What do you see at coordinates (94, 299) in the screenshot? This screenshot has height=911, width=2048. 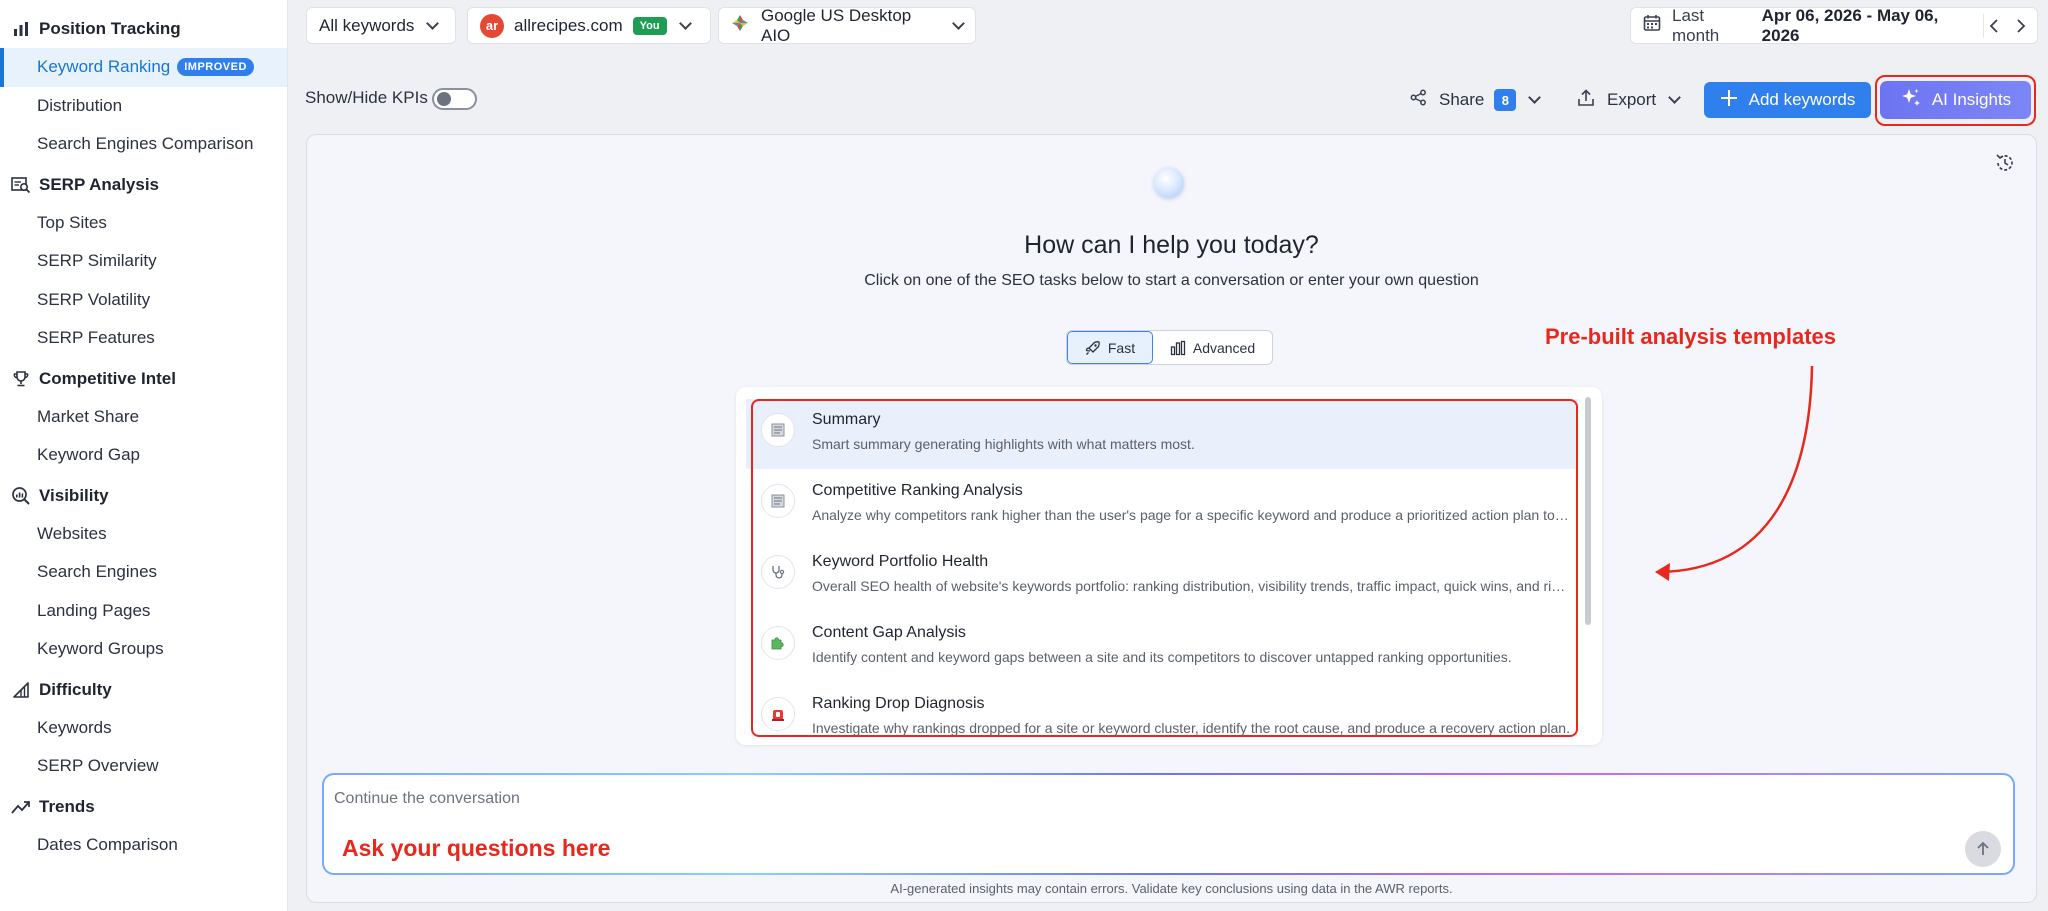 I see `sidebar-item-label: SERP Volatility` at bounding box center [94, 299].